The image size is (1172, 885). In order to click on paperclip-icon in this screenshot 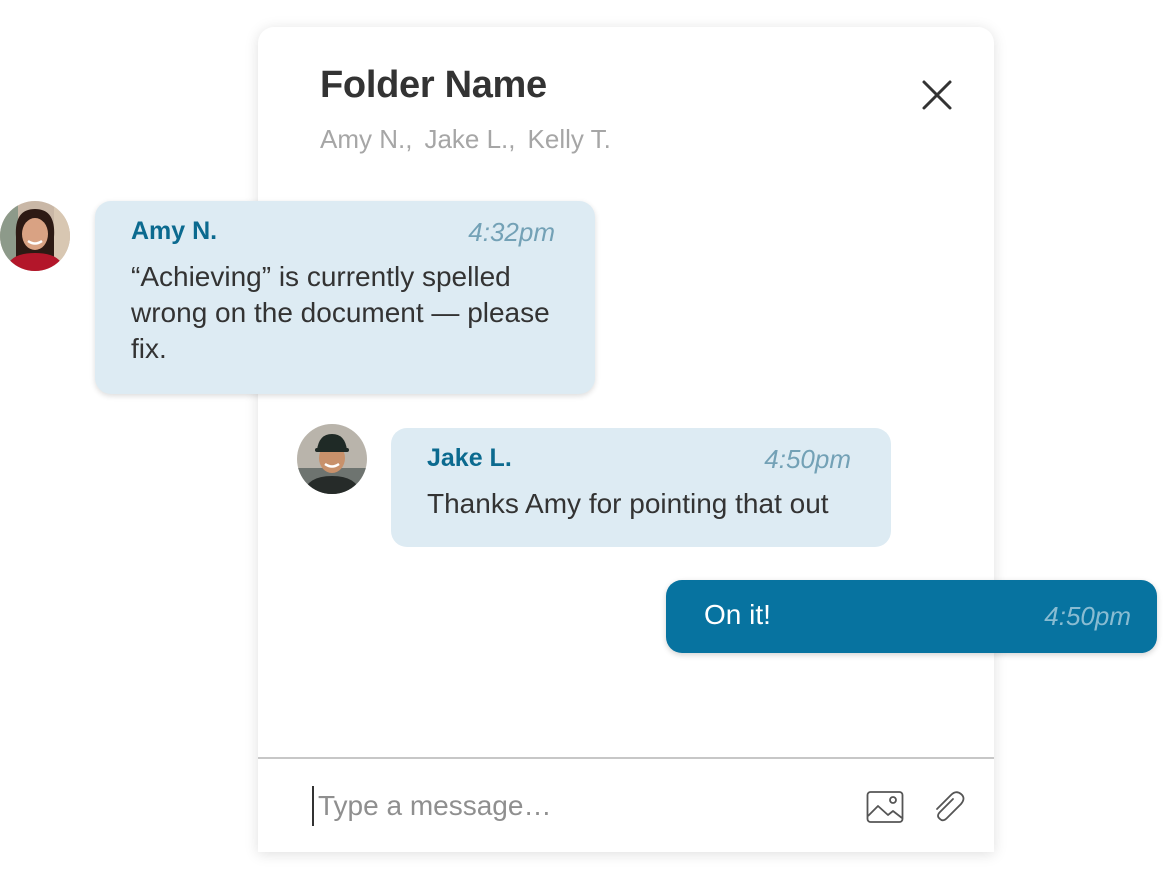, I will do `click(950, 806)`.